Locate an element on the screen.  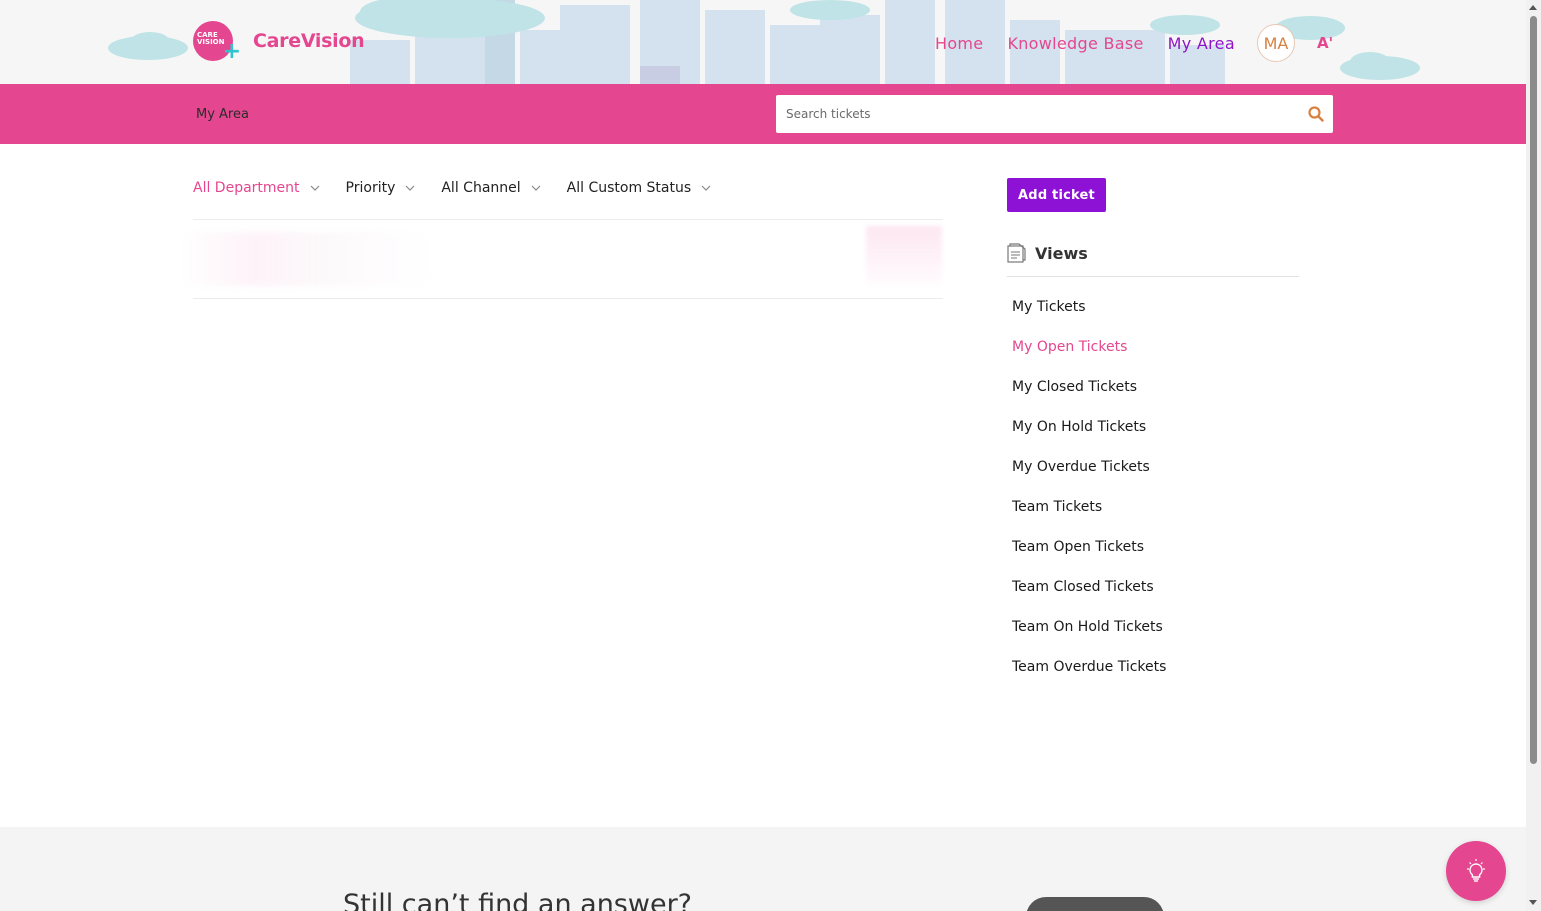
scroll-up-arrow-icon is located at coordinates (1533, 7).